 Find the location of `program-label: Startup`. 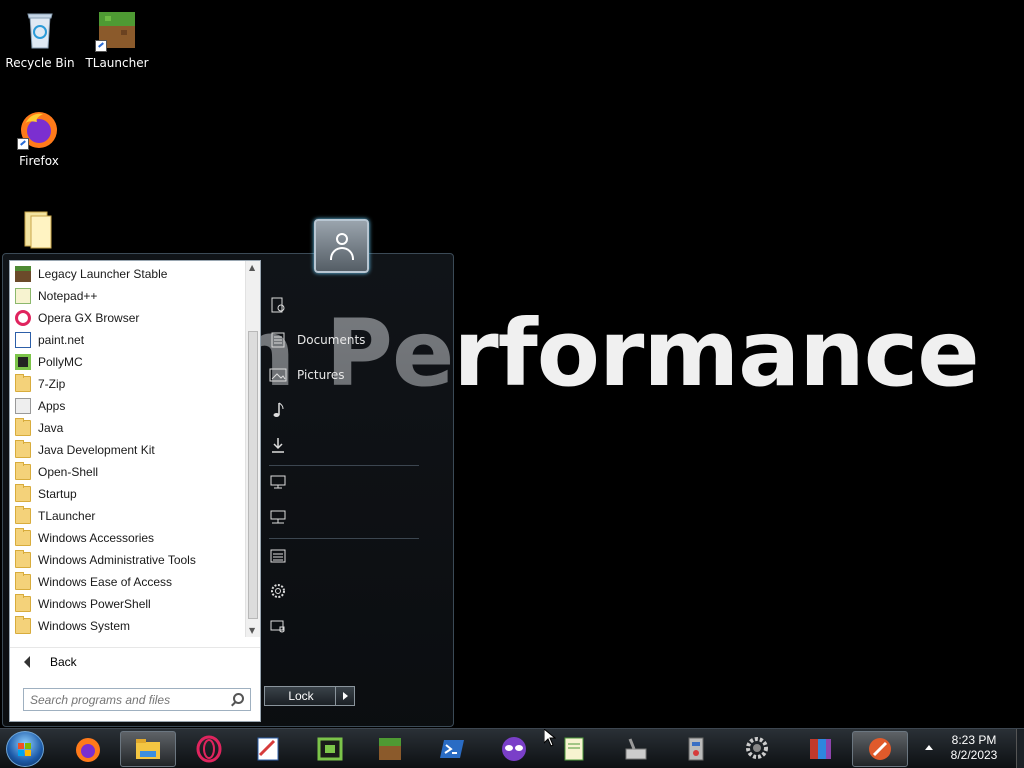

program-label: Startup is located at coordinates (57, 494).